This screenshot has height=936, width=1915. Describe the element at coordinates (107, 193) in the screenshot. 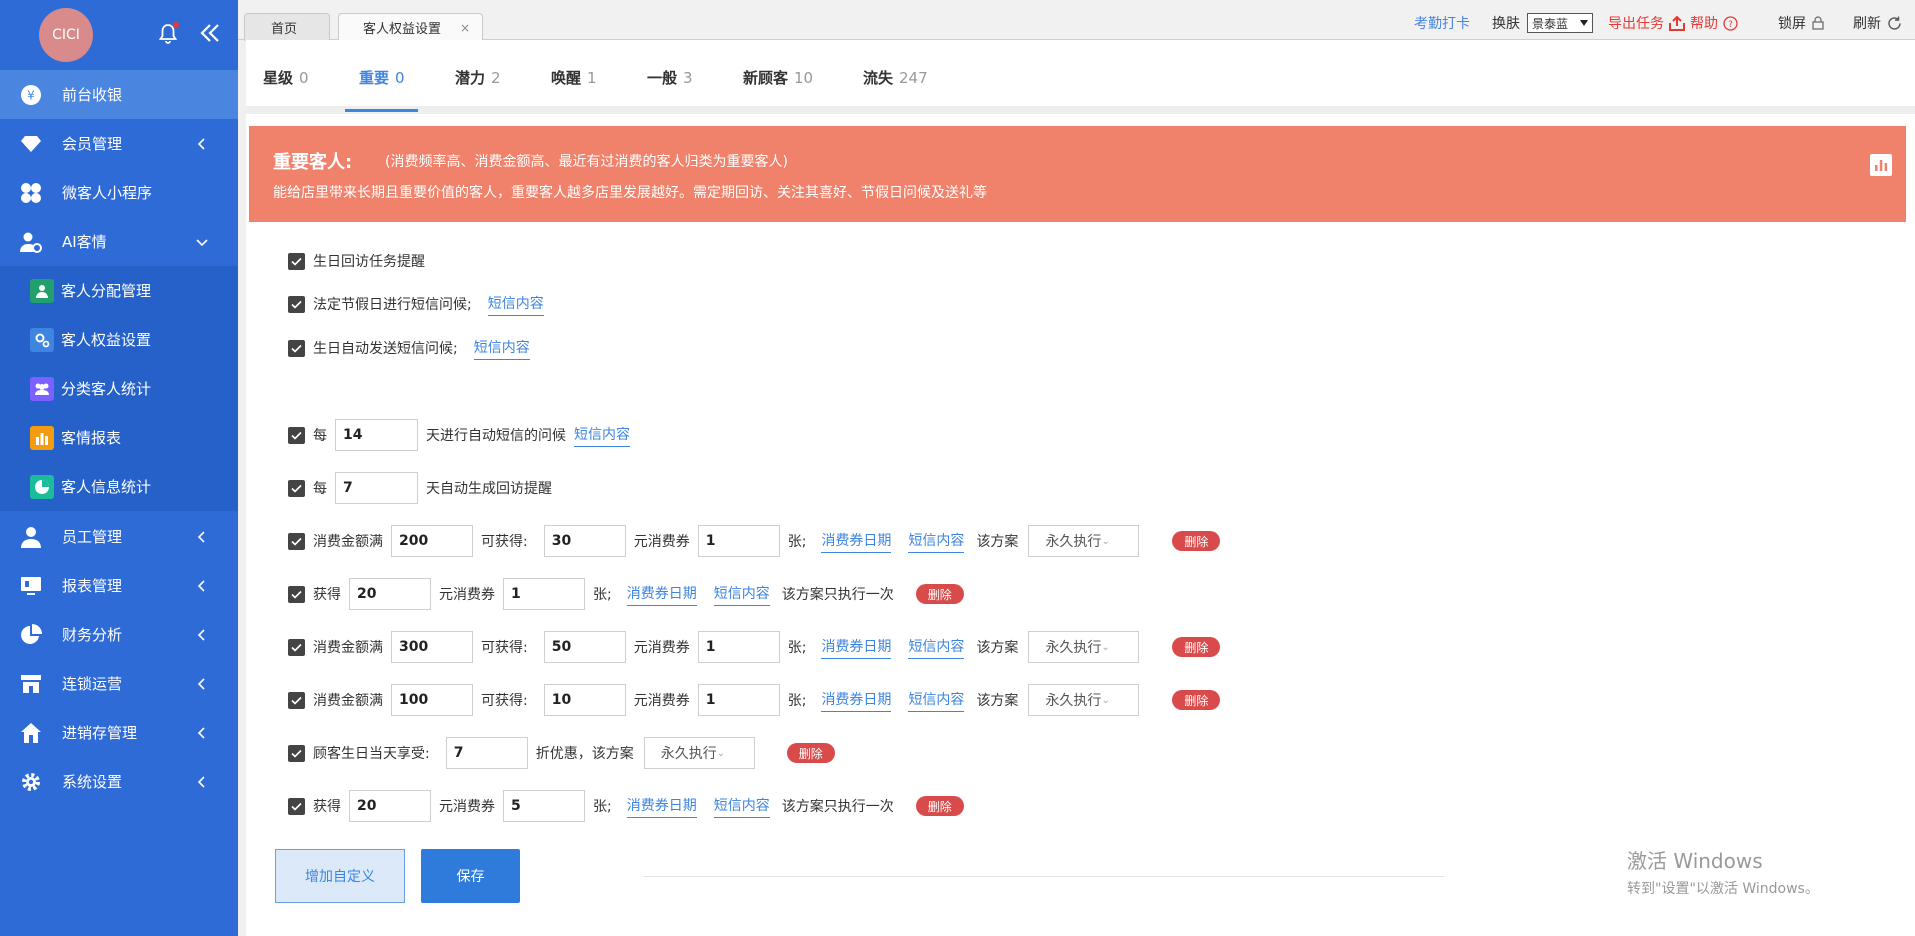

I see `sidebar-item-label: 微客人小程序` at that location.